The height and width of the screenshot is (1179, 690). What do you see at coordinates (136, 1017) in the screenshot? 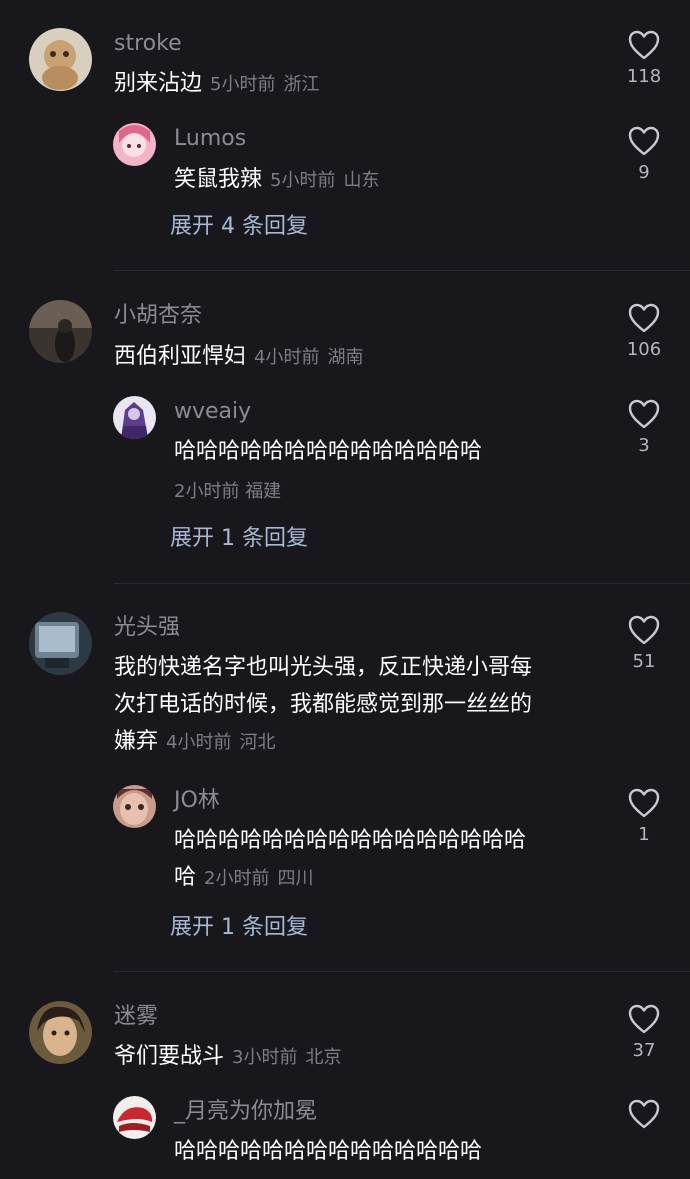
I see `username: 迷雾` at bounding box center [136, 1017].